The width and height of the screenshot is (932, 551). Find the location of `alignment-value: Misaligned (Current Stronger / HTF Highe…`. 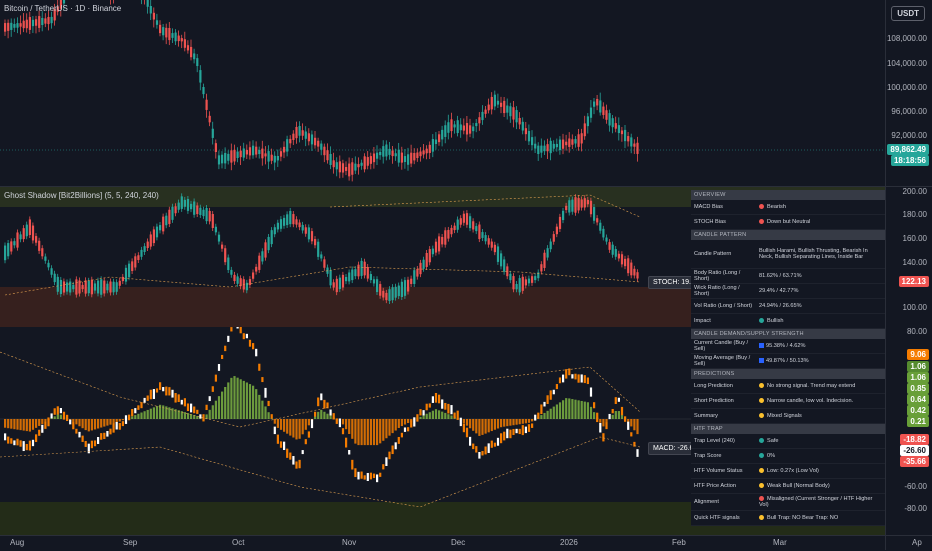

alignment-value: Misaligned (Current Stronger / HTF Highe… is located at coordinates (815, 502).